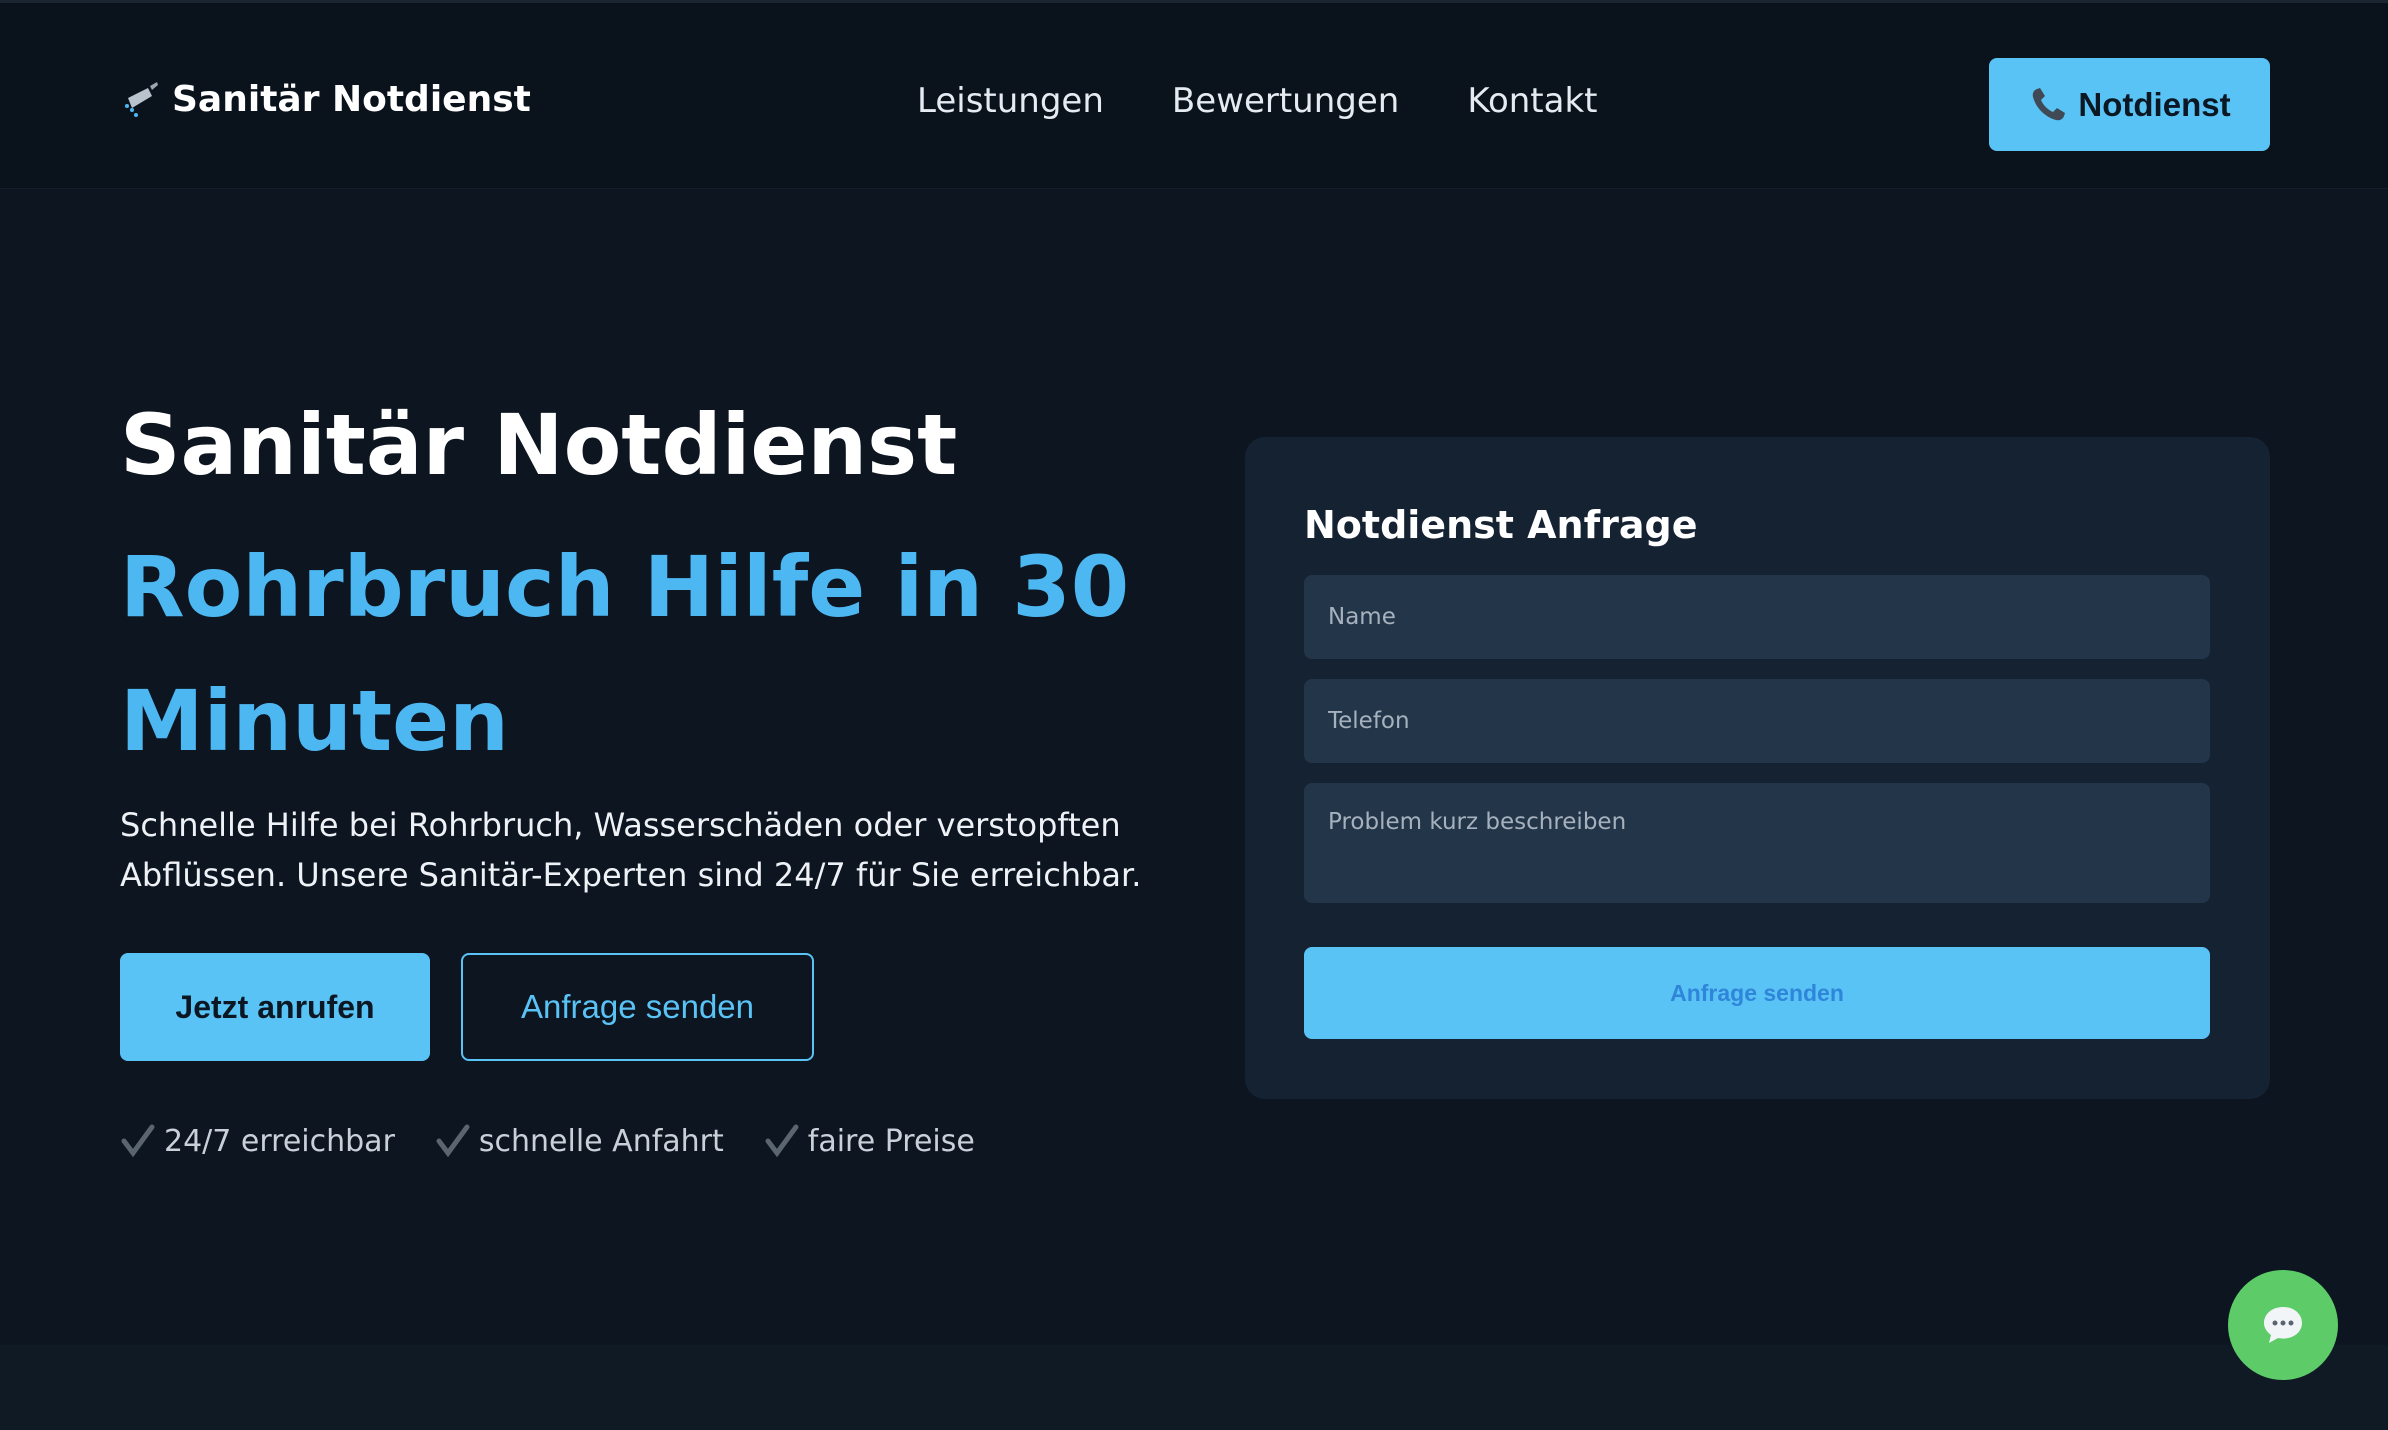  I want to click on name-input, so click(1757, 617).